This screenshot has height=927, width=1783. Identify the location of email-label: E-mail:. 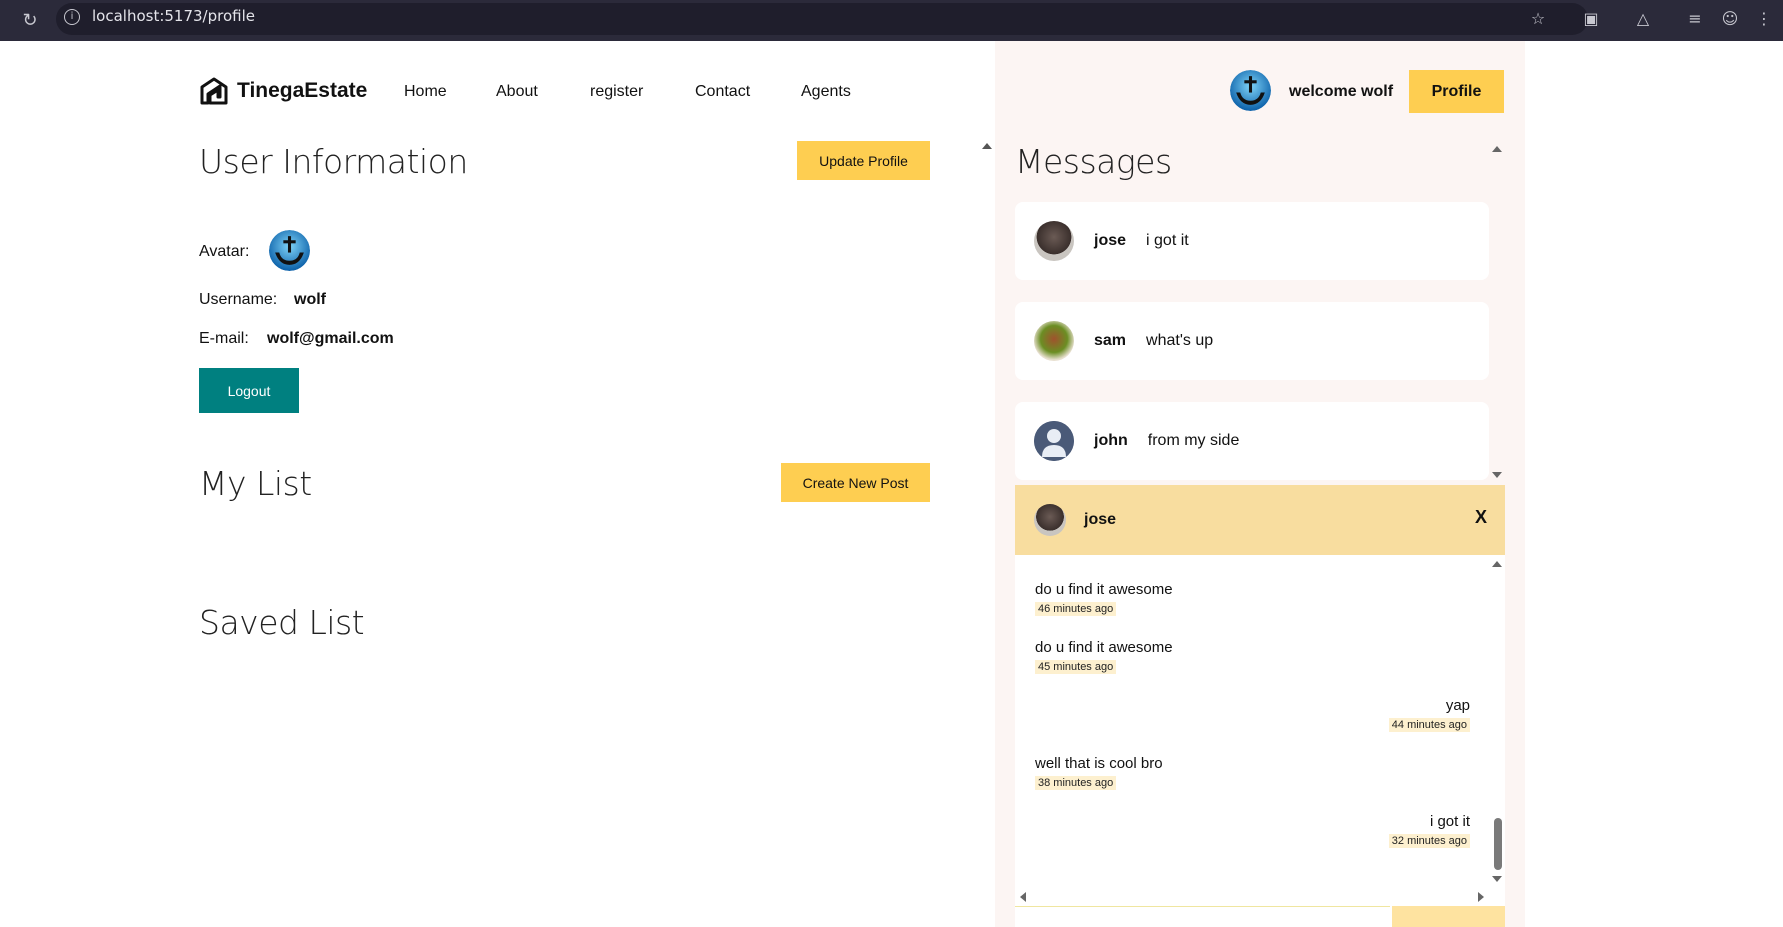
(224, 338).